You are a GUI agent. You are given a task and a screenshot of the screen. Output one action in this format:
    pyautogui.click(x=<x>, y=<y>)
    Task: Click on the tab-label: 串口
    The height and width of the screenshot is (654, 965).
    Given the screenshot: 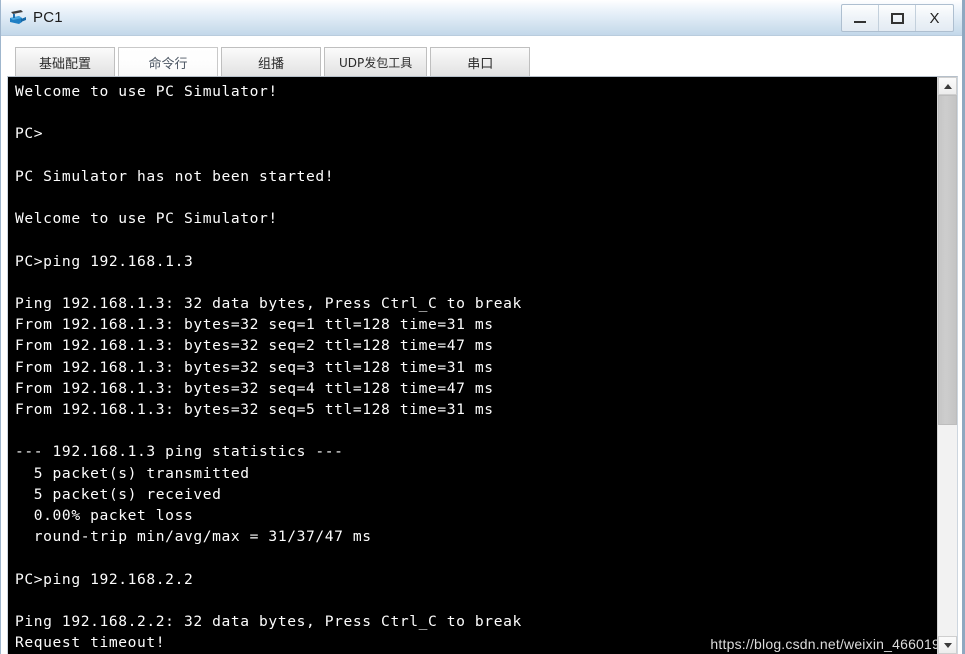 What is the action you would take?
    pyautogui.click(x=480, y=64)
    